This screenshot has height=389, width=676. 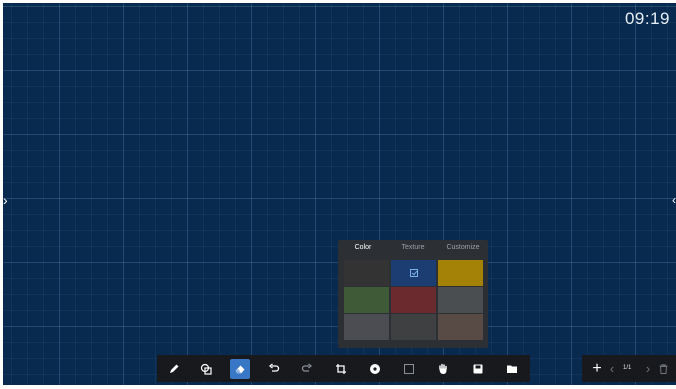 I want to click on hand-icon, so click(x=443, y=369).